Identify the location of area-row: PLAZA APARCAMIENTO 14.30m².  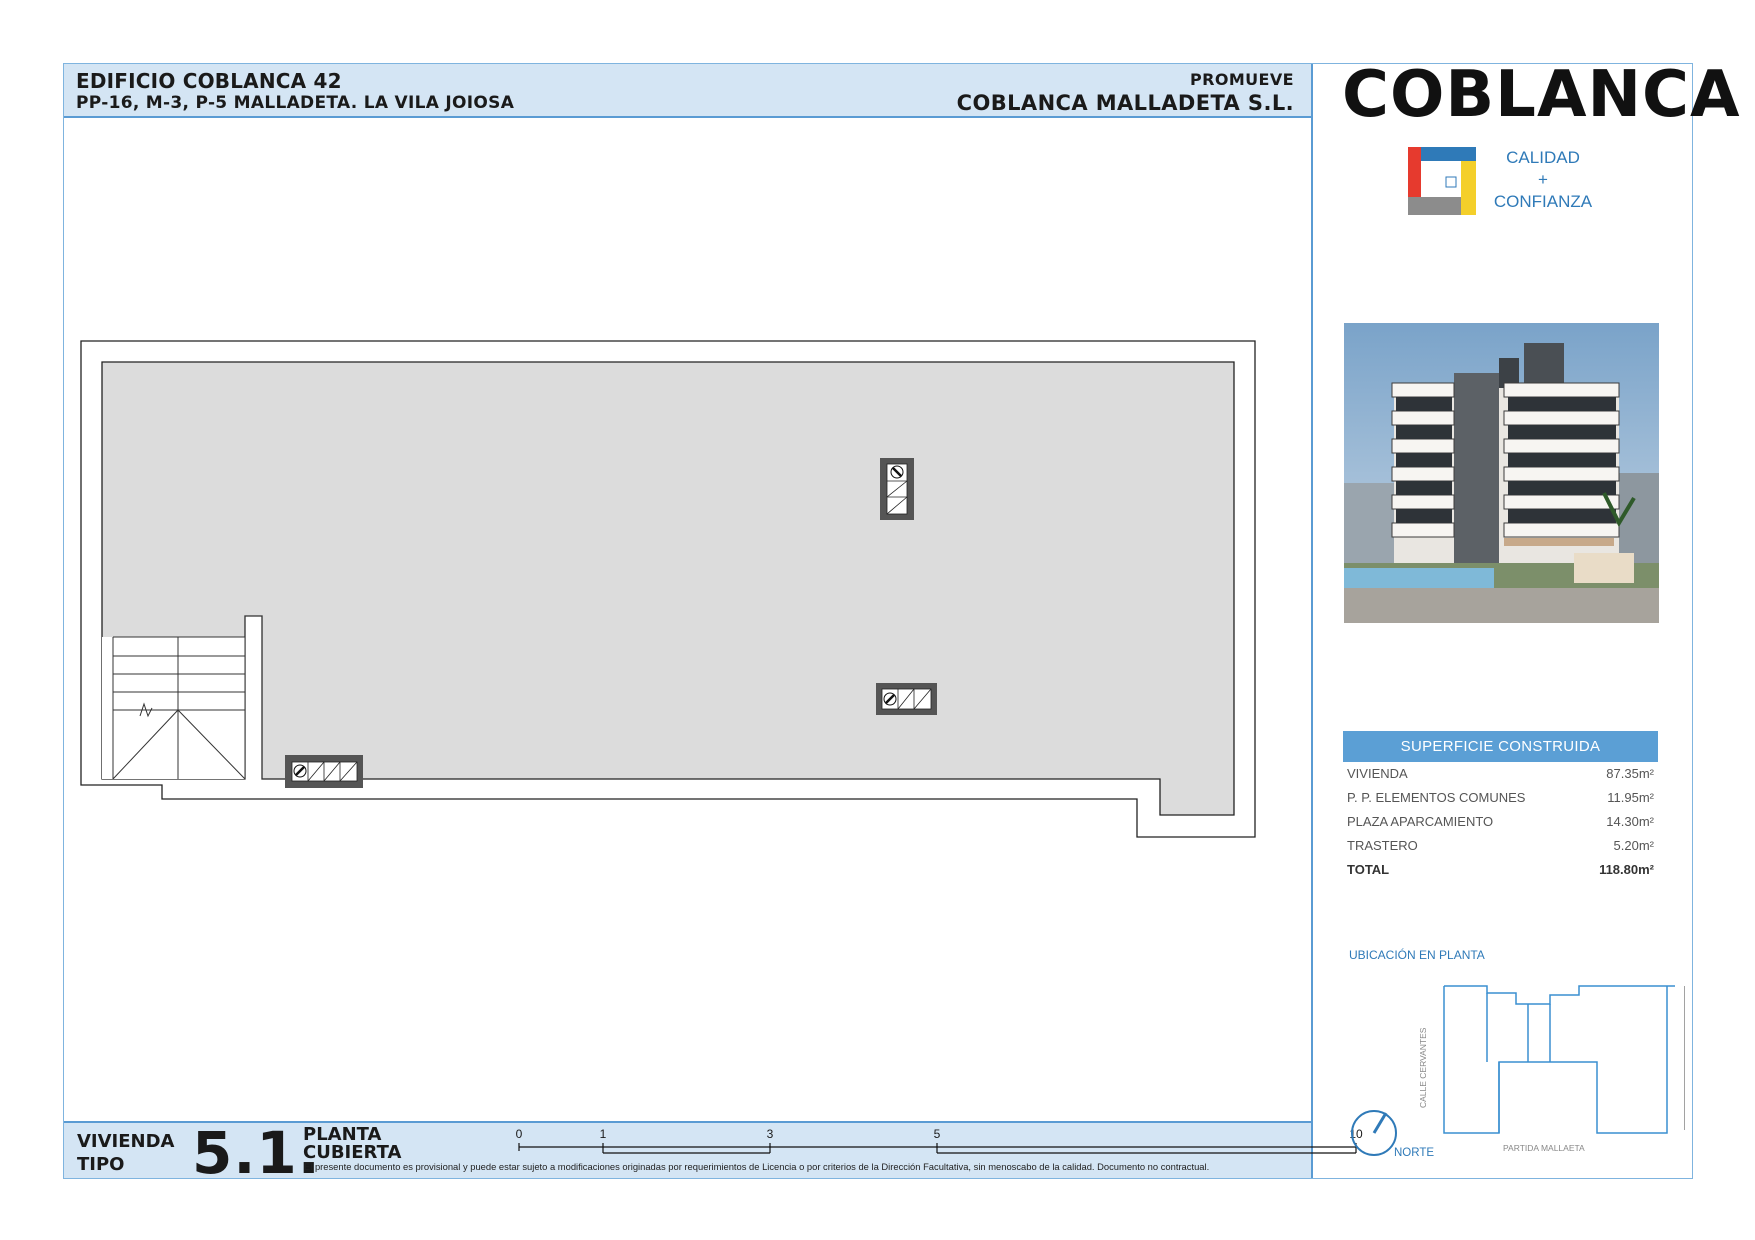
(1500, 822).